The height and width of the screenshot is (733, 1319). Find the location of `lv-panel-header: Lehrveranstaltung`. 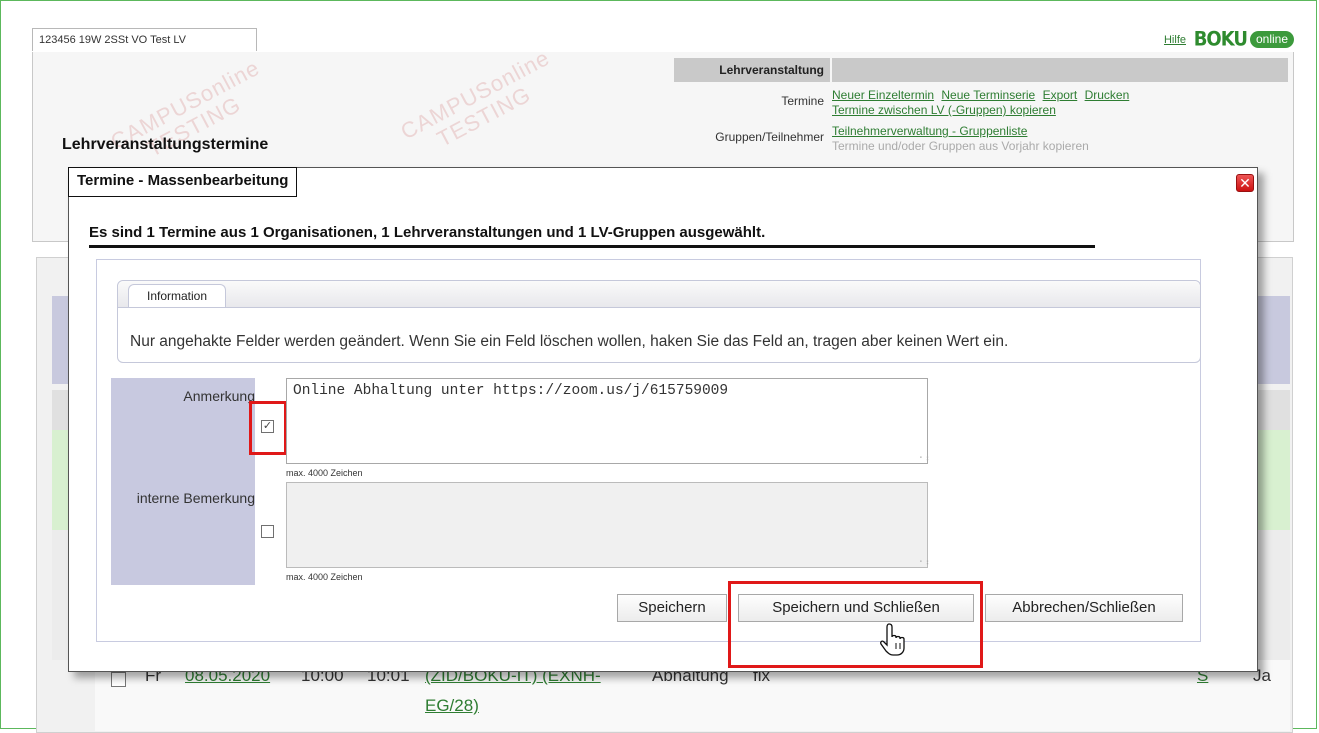

lv-panel-header: Lehrveranstaltung is located at coordinates (752, 70).